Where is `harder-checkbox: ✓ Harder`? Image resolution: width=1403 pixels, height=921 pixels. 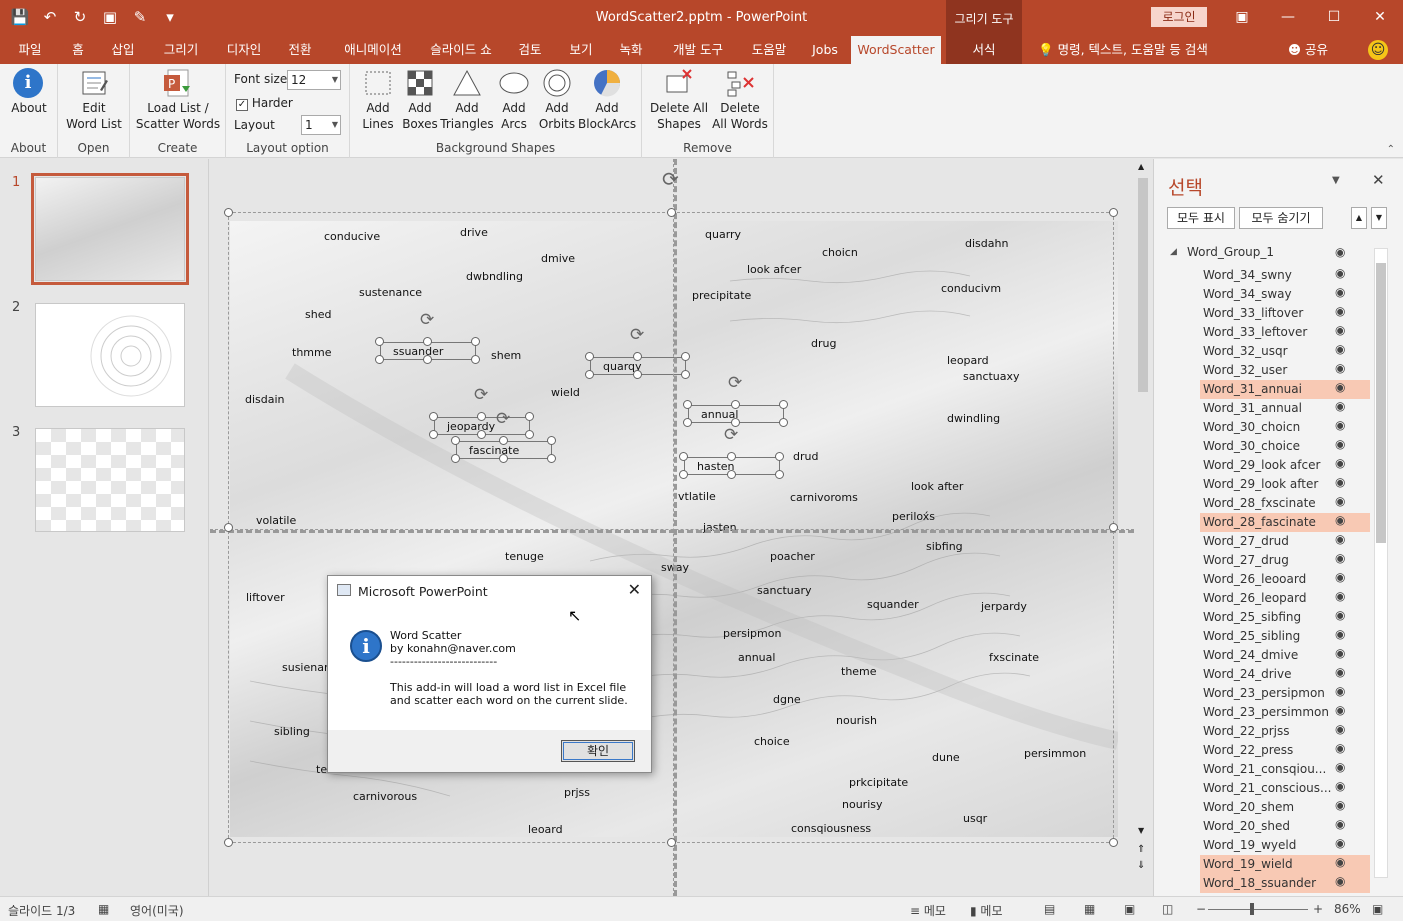 harder-checkbox: ✓ Harder is located at coordinates (264, 103).